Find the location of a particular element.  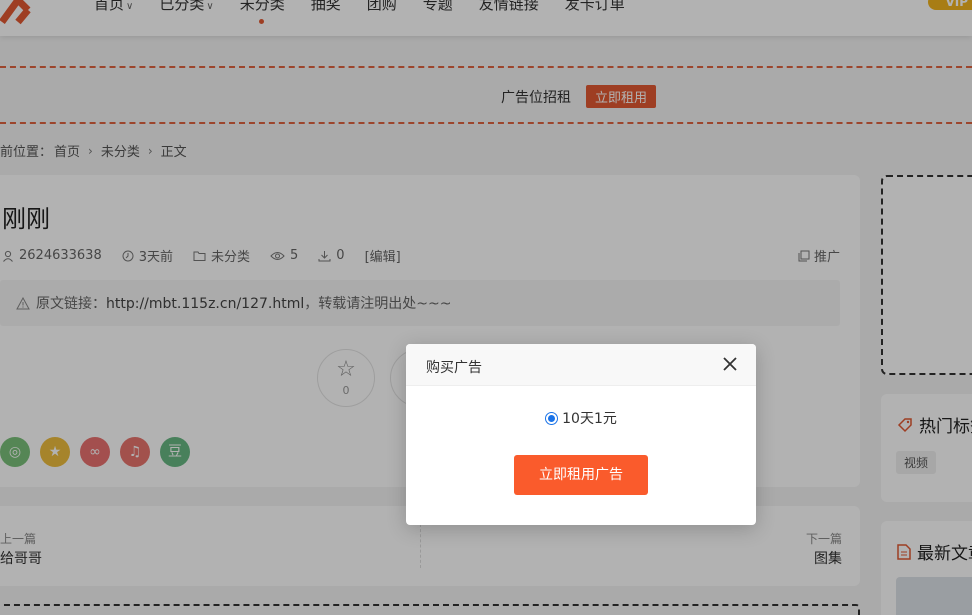

buy-ad-modal: 购买广告 10天1元 立即租用广告 is located at coordinates (581, 434).